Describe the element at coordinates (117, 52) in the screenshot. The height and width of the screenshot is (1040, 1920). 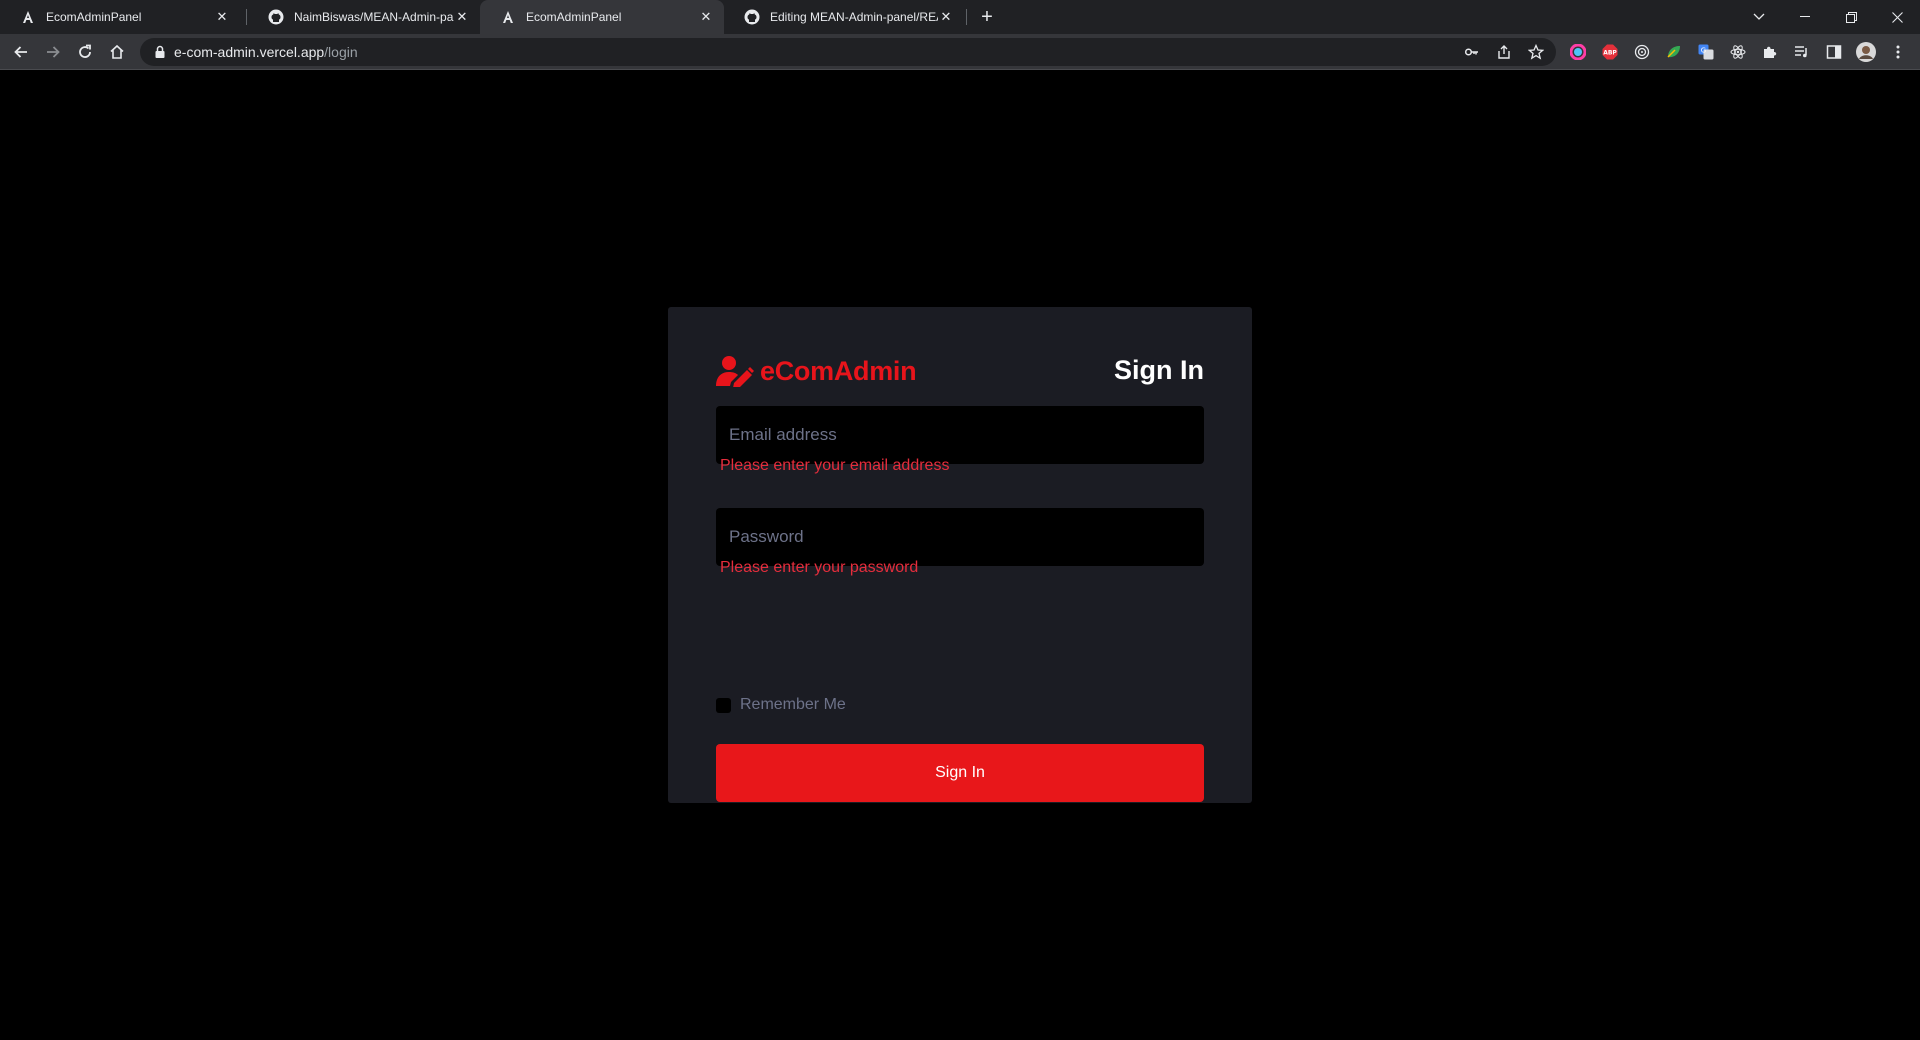
I see `home-icon` at that location.